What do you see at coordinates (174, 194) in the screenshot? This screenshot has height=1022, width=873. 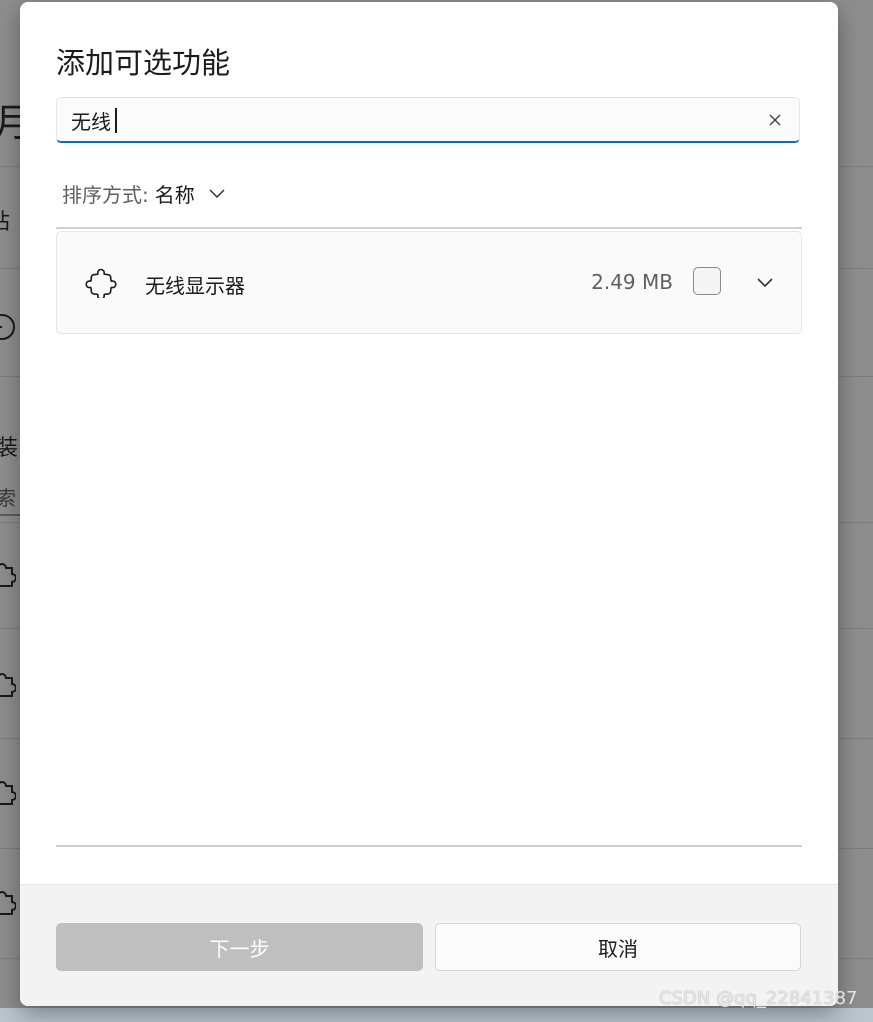 I see `sort-value: 名称` at bounding box center [174, 194].